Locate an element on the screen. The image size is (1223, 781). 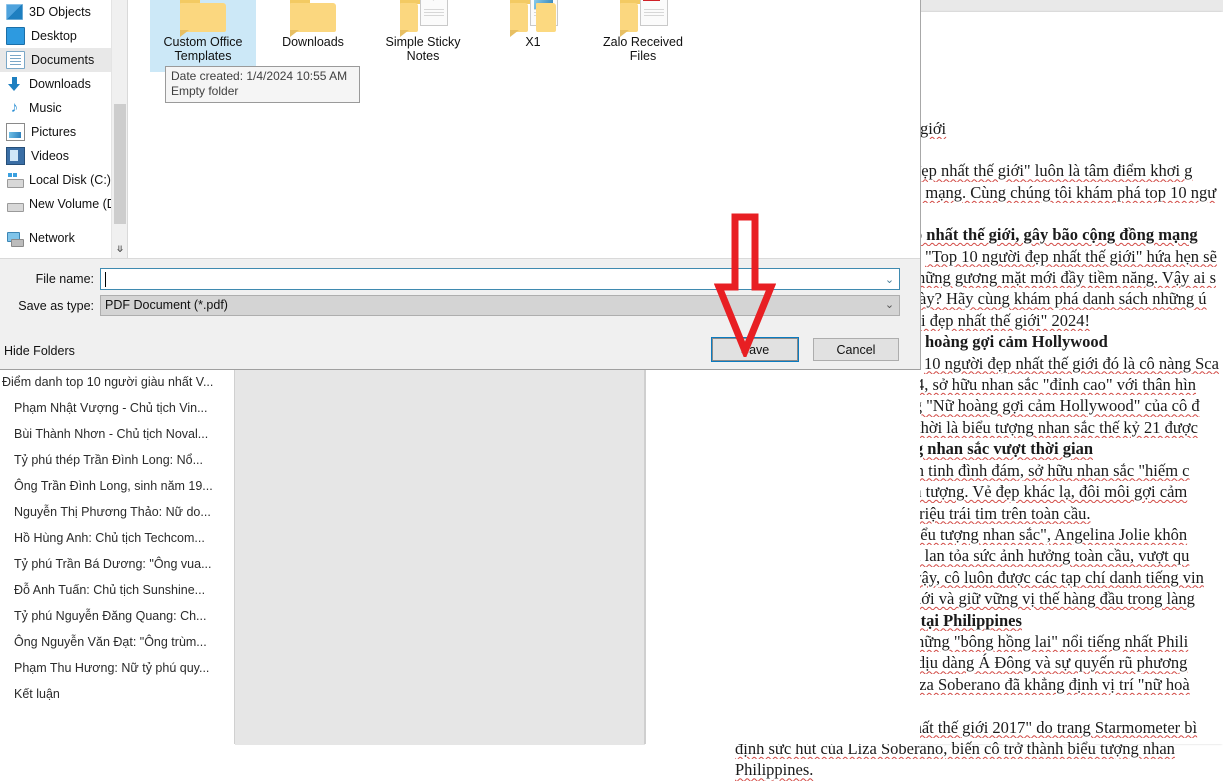
nav-item-local-disk-c: Local Disk (C:) is located at coordinates (63, 180).